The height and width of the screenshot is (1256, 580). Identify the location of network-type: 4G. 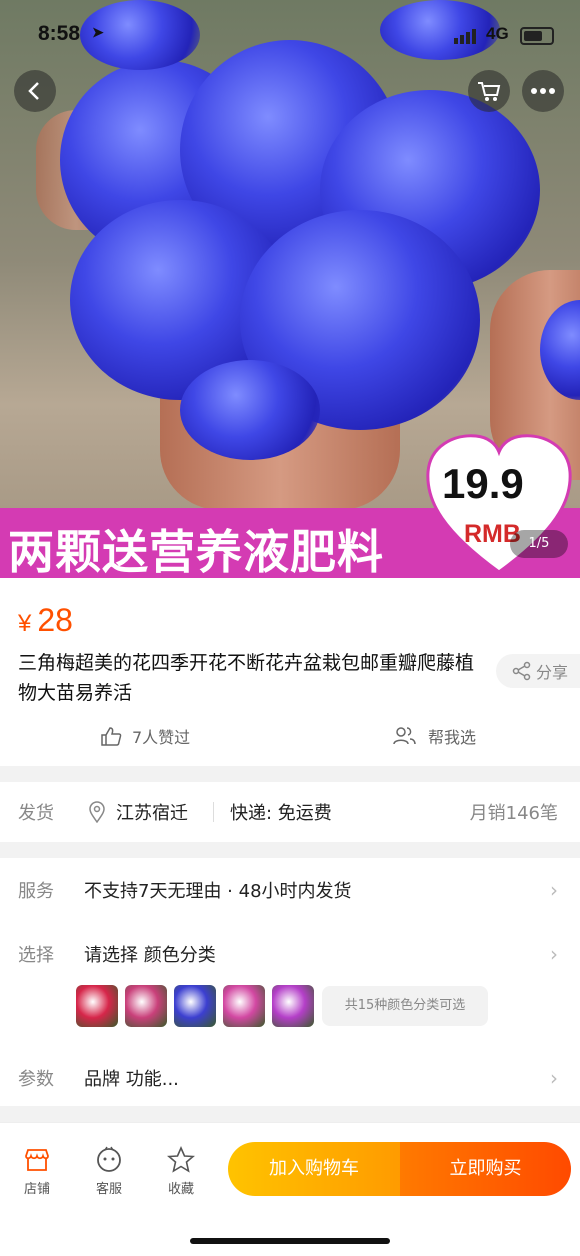
(497, 33).